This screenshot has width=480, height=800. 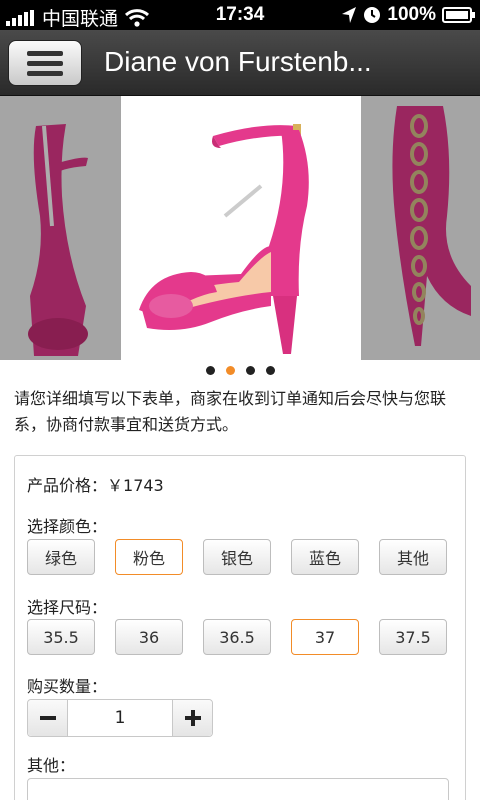 I want to click on quantity-label: 购买数量：, so click(x=67, y=686).